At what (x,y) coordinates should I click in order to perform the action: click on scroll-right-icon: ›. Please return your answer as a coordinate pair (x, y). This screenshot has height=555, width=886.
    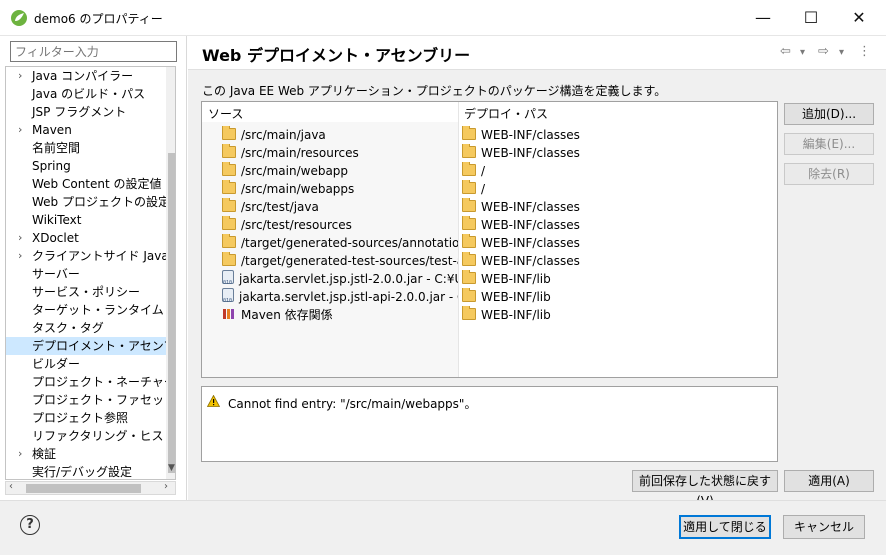
    Looking at the image, I should click on (166, 486).